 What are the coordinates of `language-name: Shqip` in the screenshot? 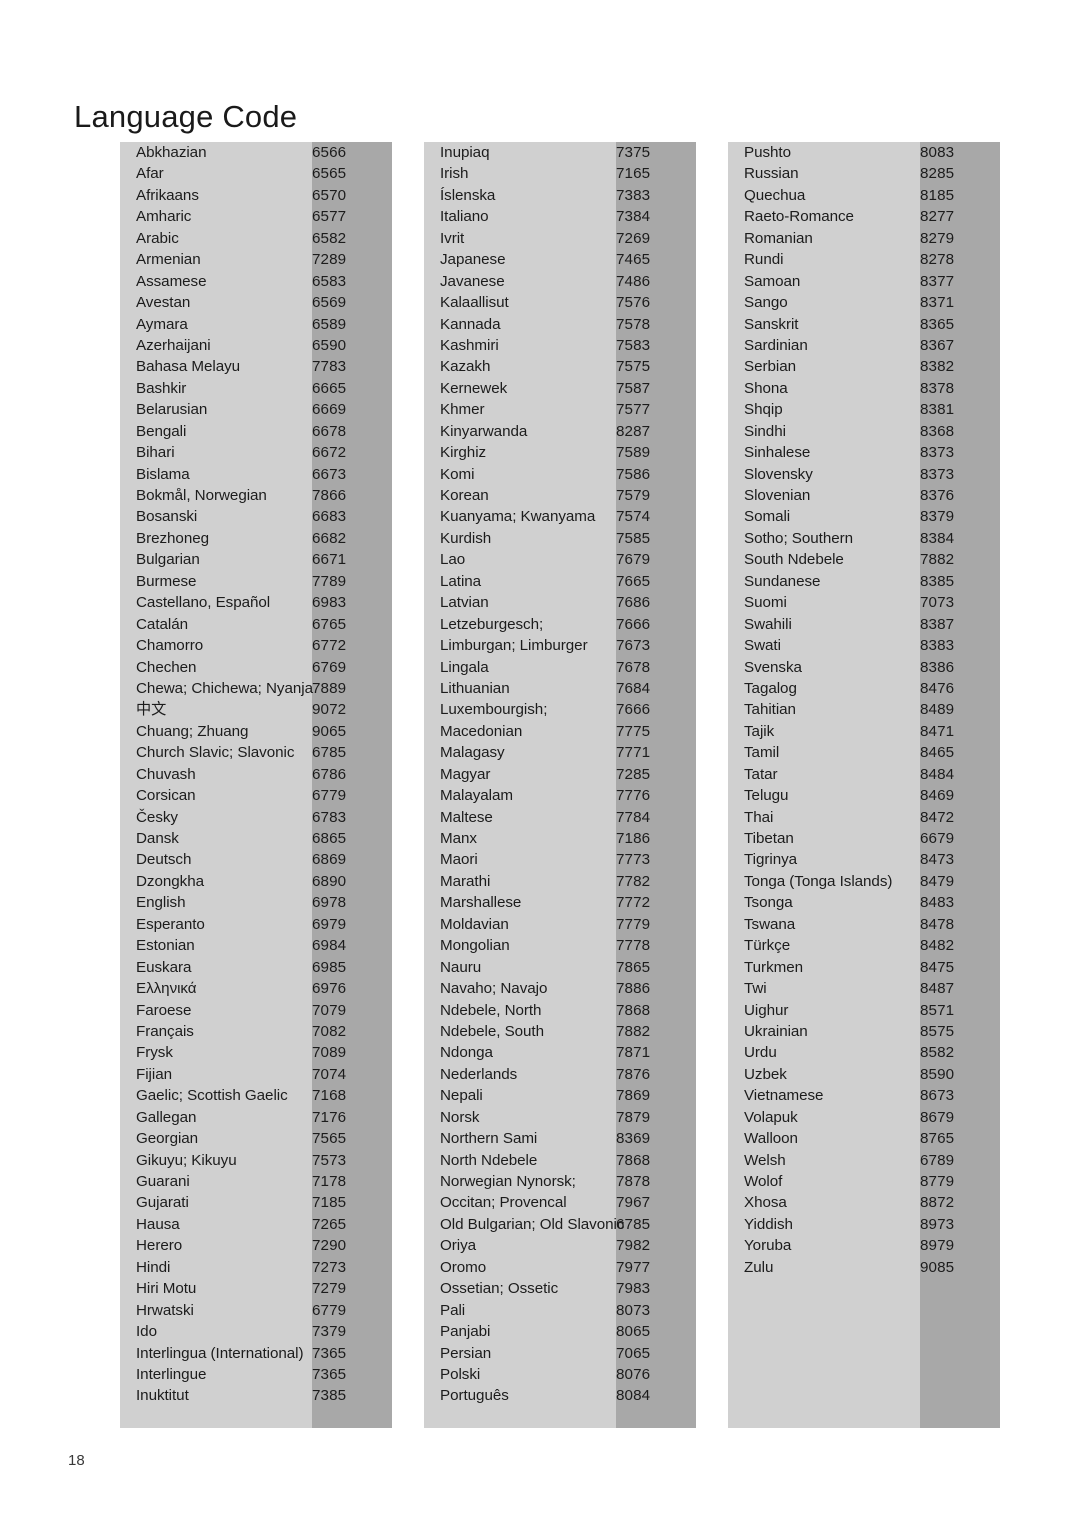 It's located at (763, 410).